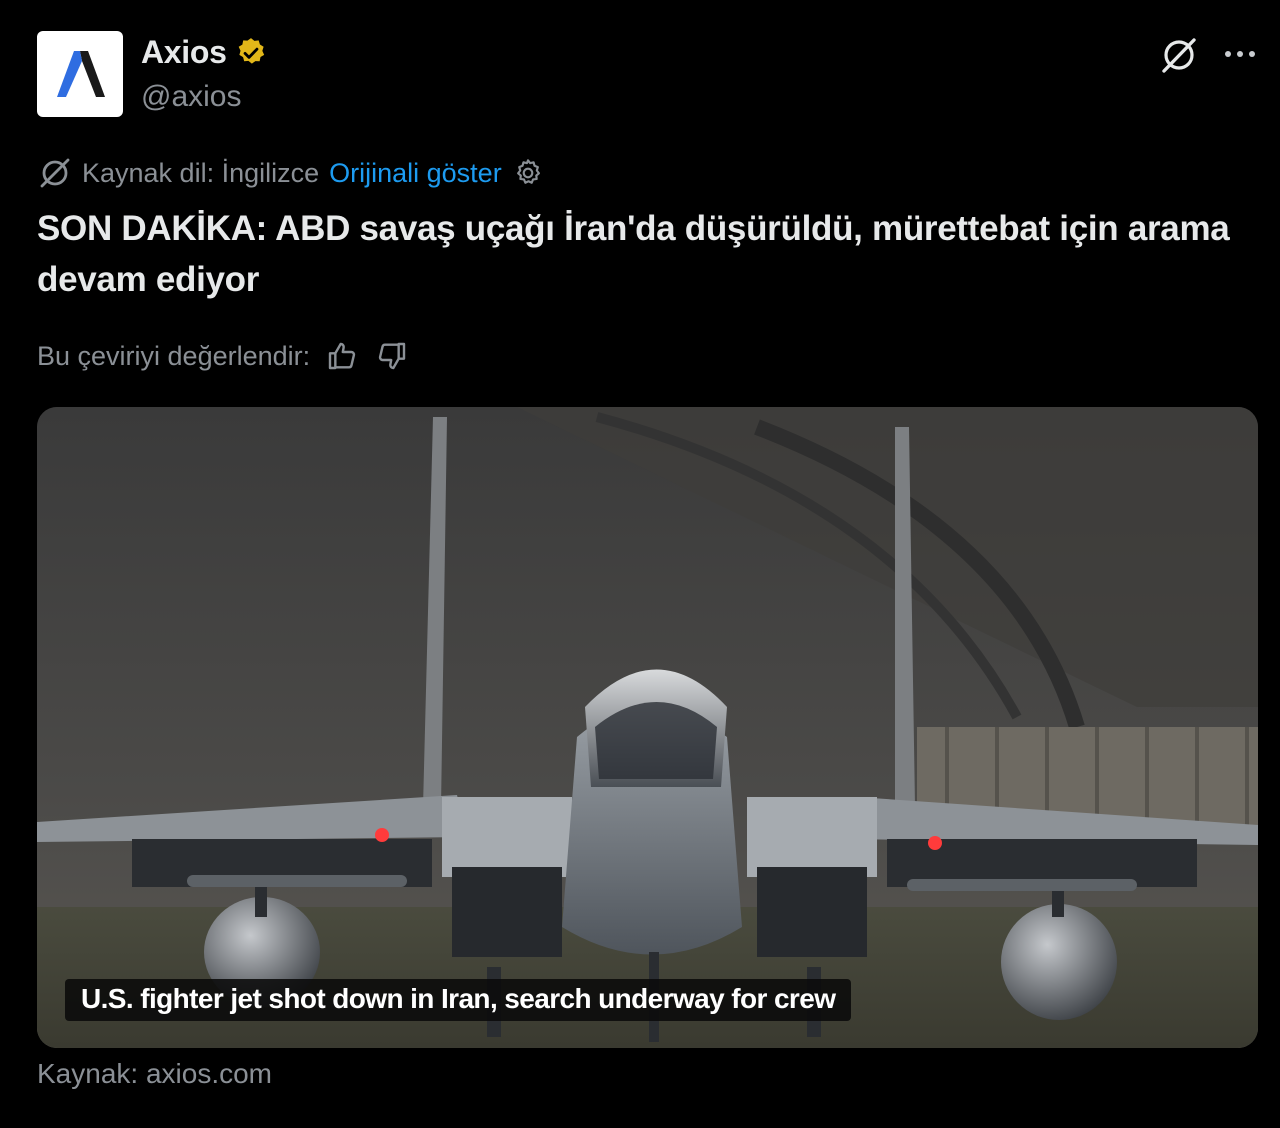 The image size is (1280, 1128). What do you see at coordinates (174, 355) in the screenshot?
I see `rate-translation-label: Bu çeviriyi değerlendir:` at bounding box center [174, 355].